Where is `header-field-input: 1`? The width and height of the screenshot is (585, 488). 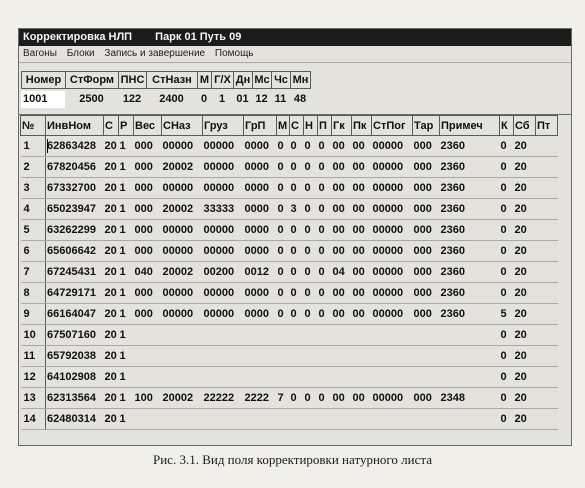
header-field-input: 1 is located at coordinates (222, 99).